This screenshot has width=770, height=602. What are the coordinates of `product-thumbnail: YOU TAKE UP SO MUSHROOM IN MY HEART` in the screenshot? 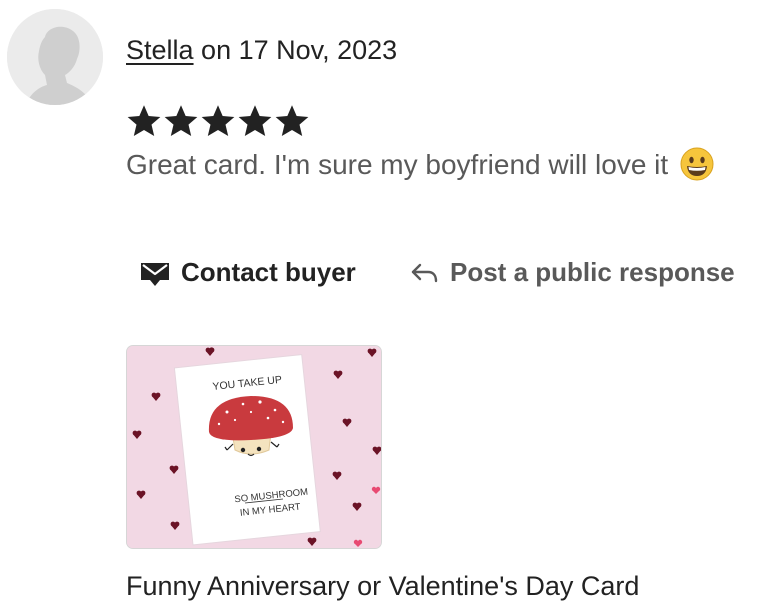 It's located at (254, 447).